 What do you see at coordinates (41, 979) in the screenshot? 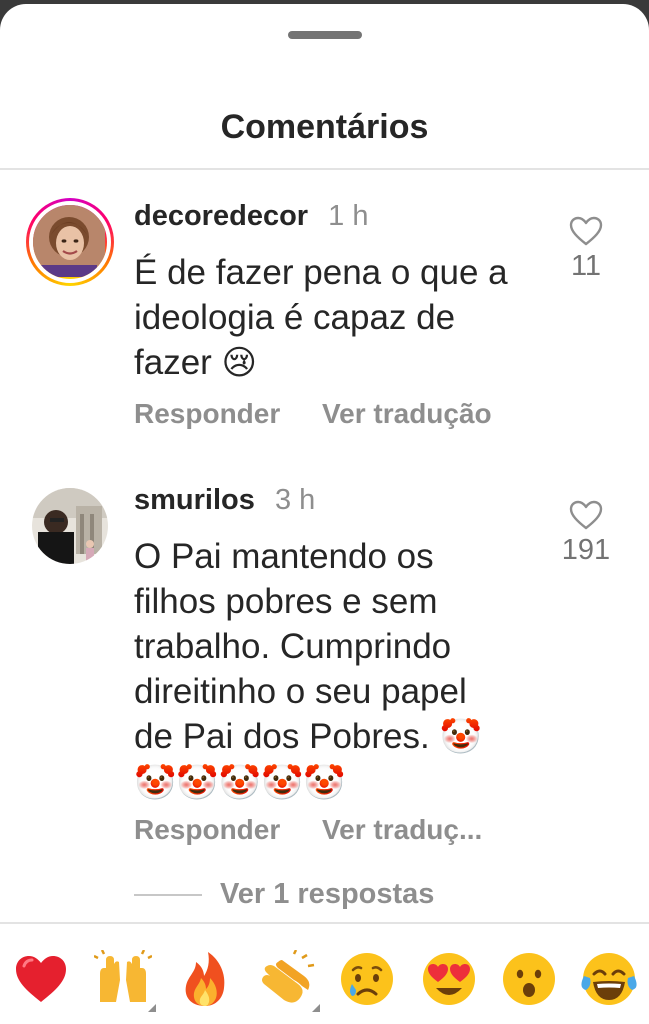
I see `red-heart-icon` at bounding box center [41, 979].